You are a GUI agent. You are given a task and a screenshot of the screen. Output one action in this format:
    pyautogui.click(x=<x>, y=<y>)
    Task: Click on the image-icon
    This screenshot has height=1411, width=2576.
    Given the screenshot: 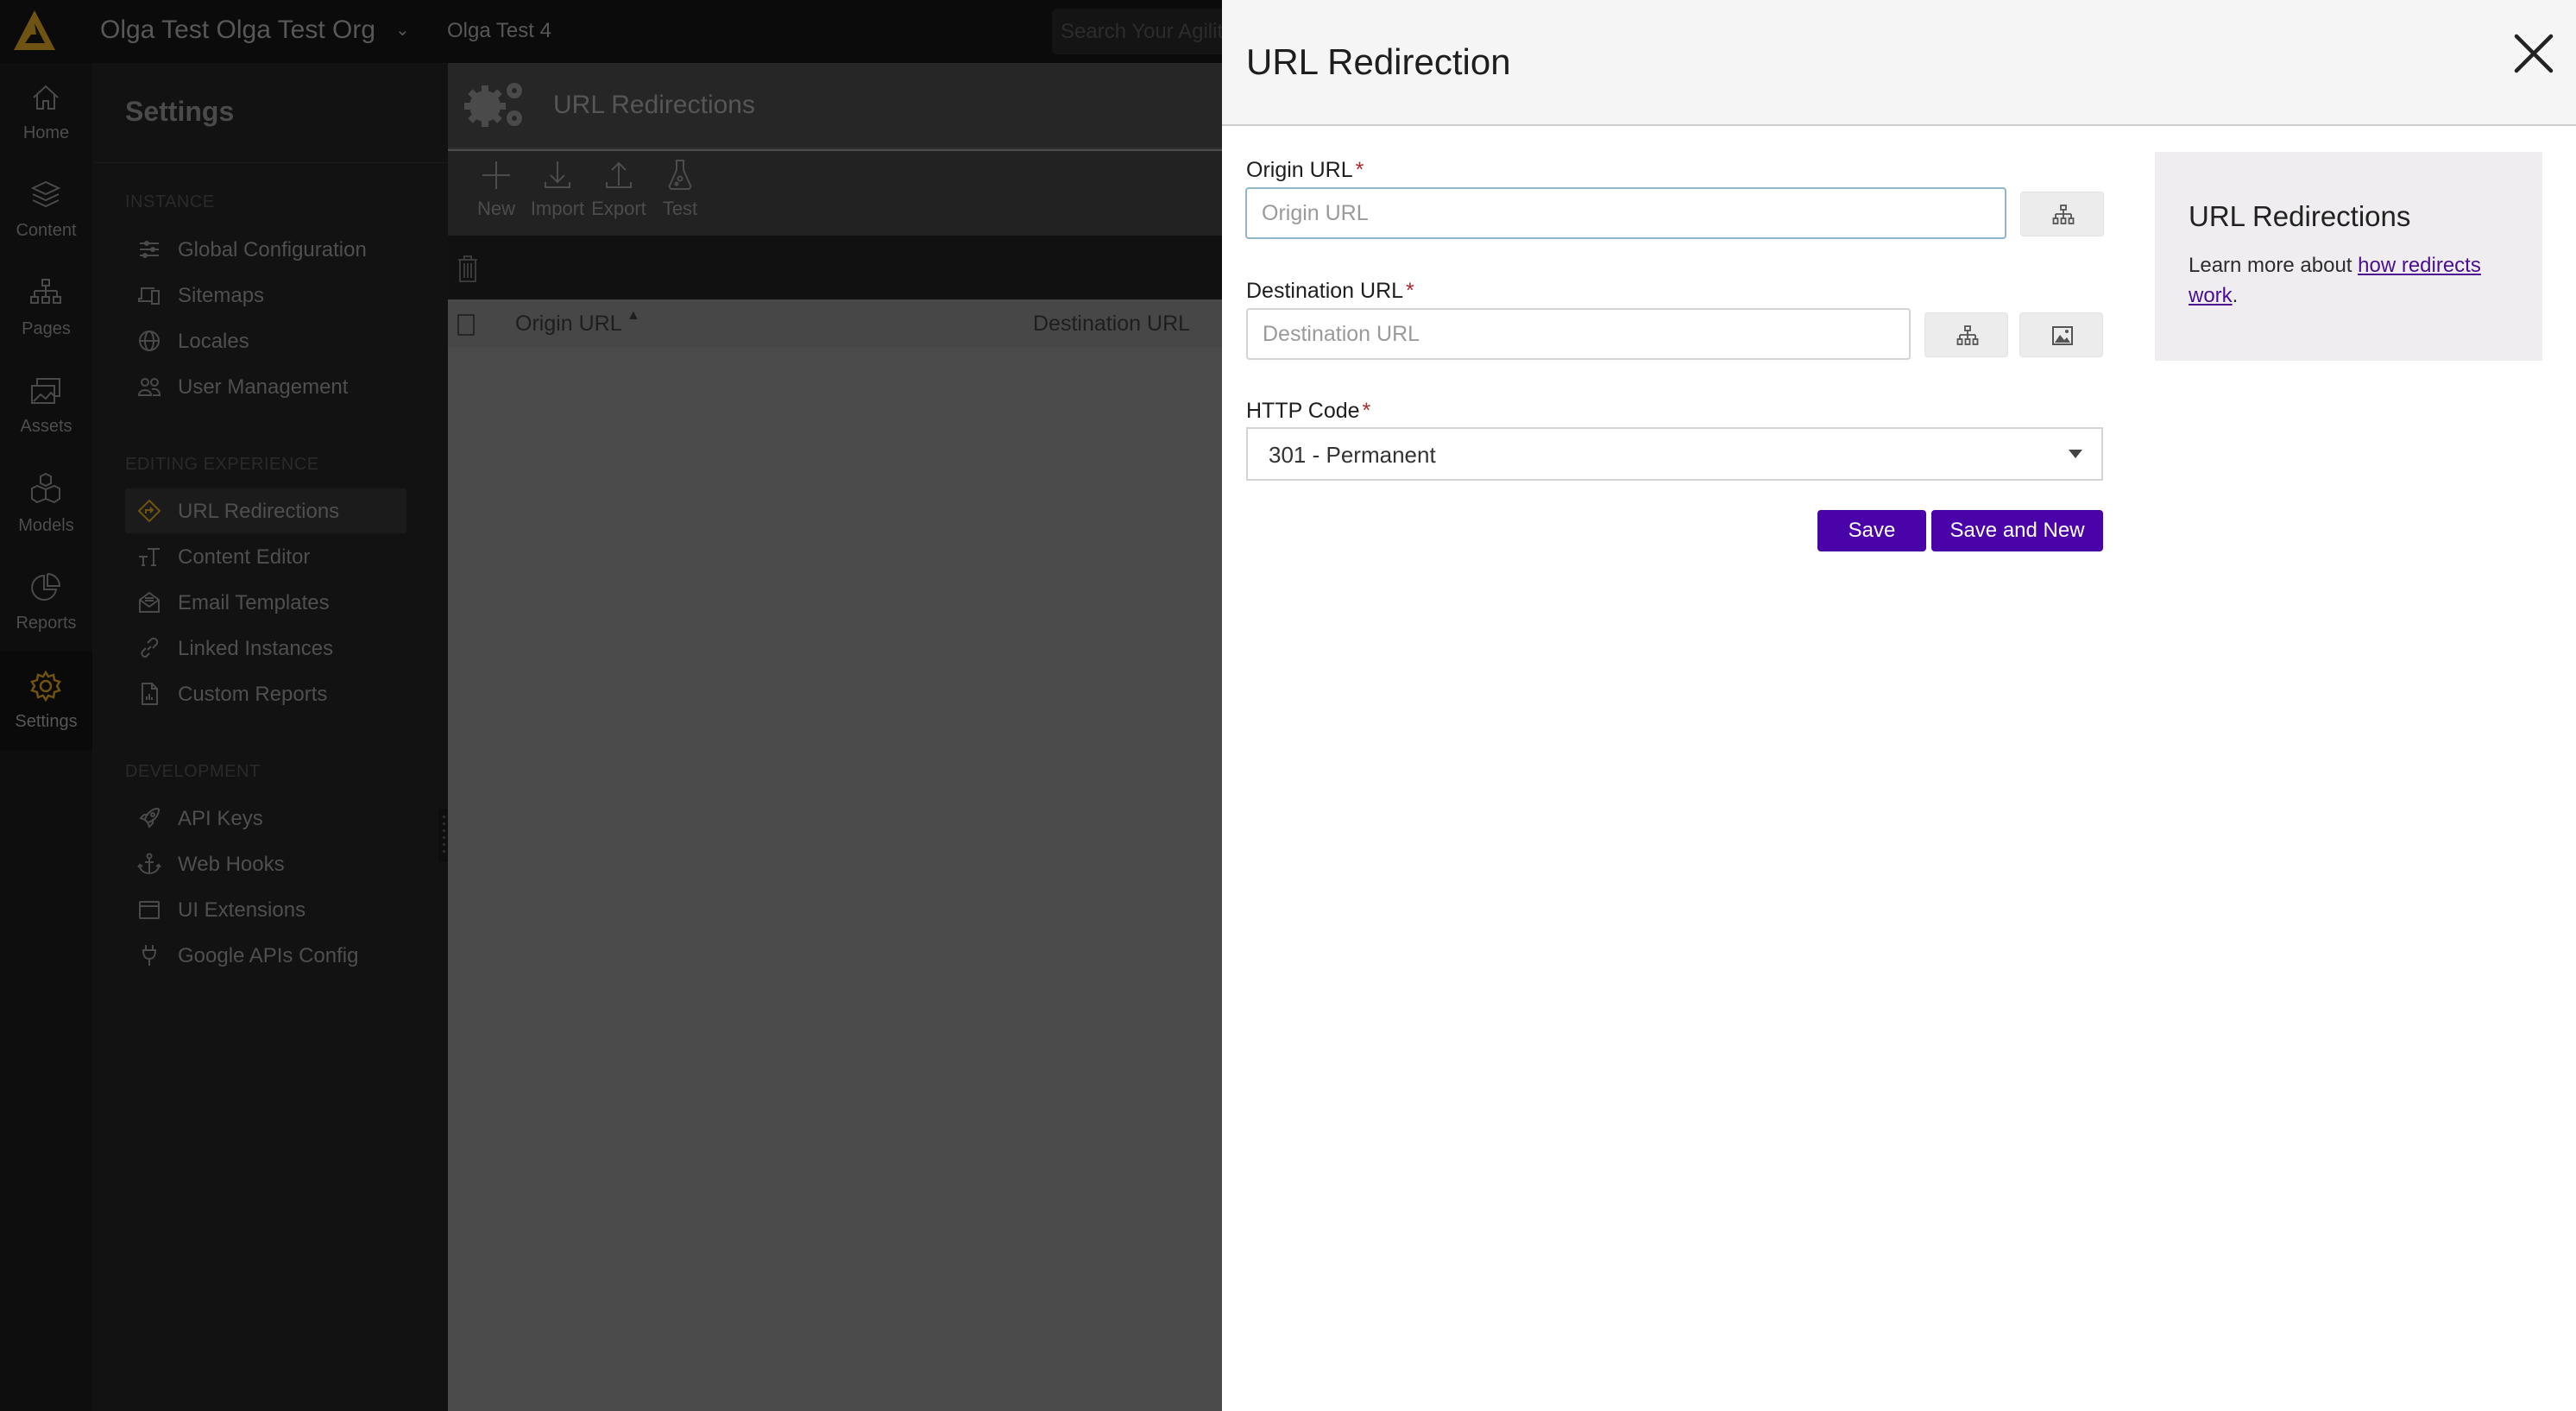 What is the action you would take?
    pyautogui.click(x=2062, y=336)
    